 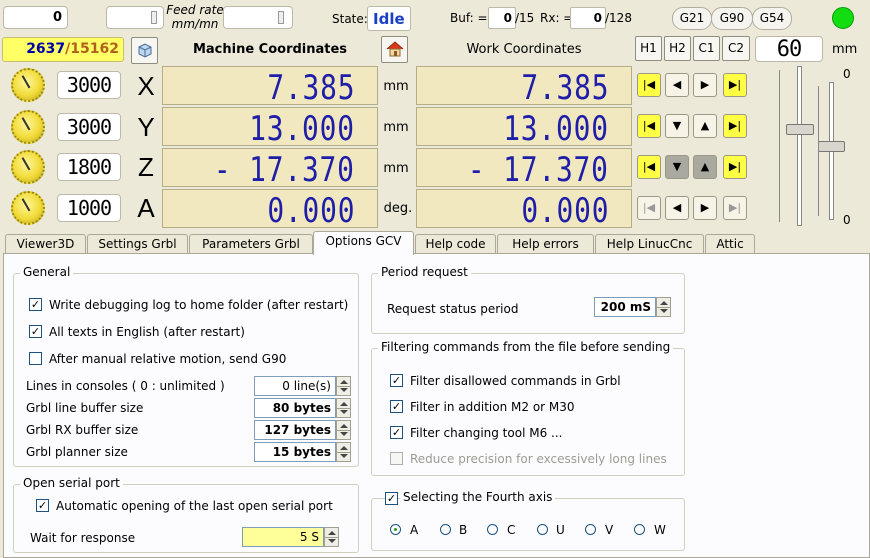 I want to click on jog-z-to-end-button: ▶|, so click(x=735, y=167).